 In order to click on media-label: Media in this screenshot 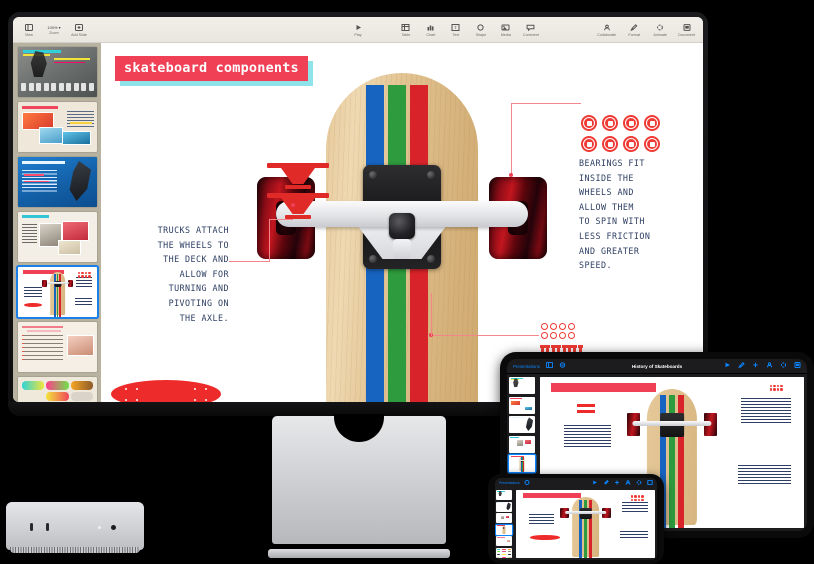, I will do `click(505, 34)`.